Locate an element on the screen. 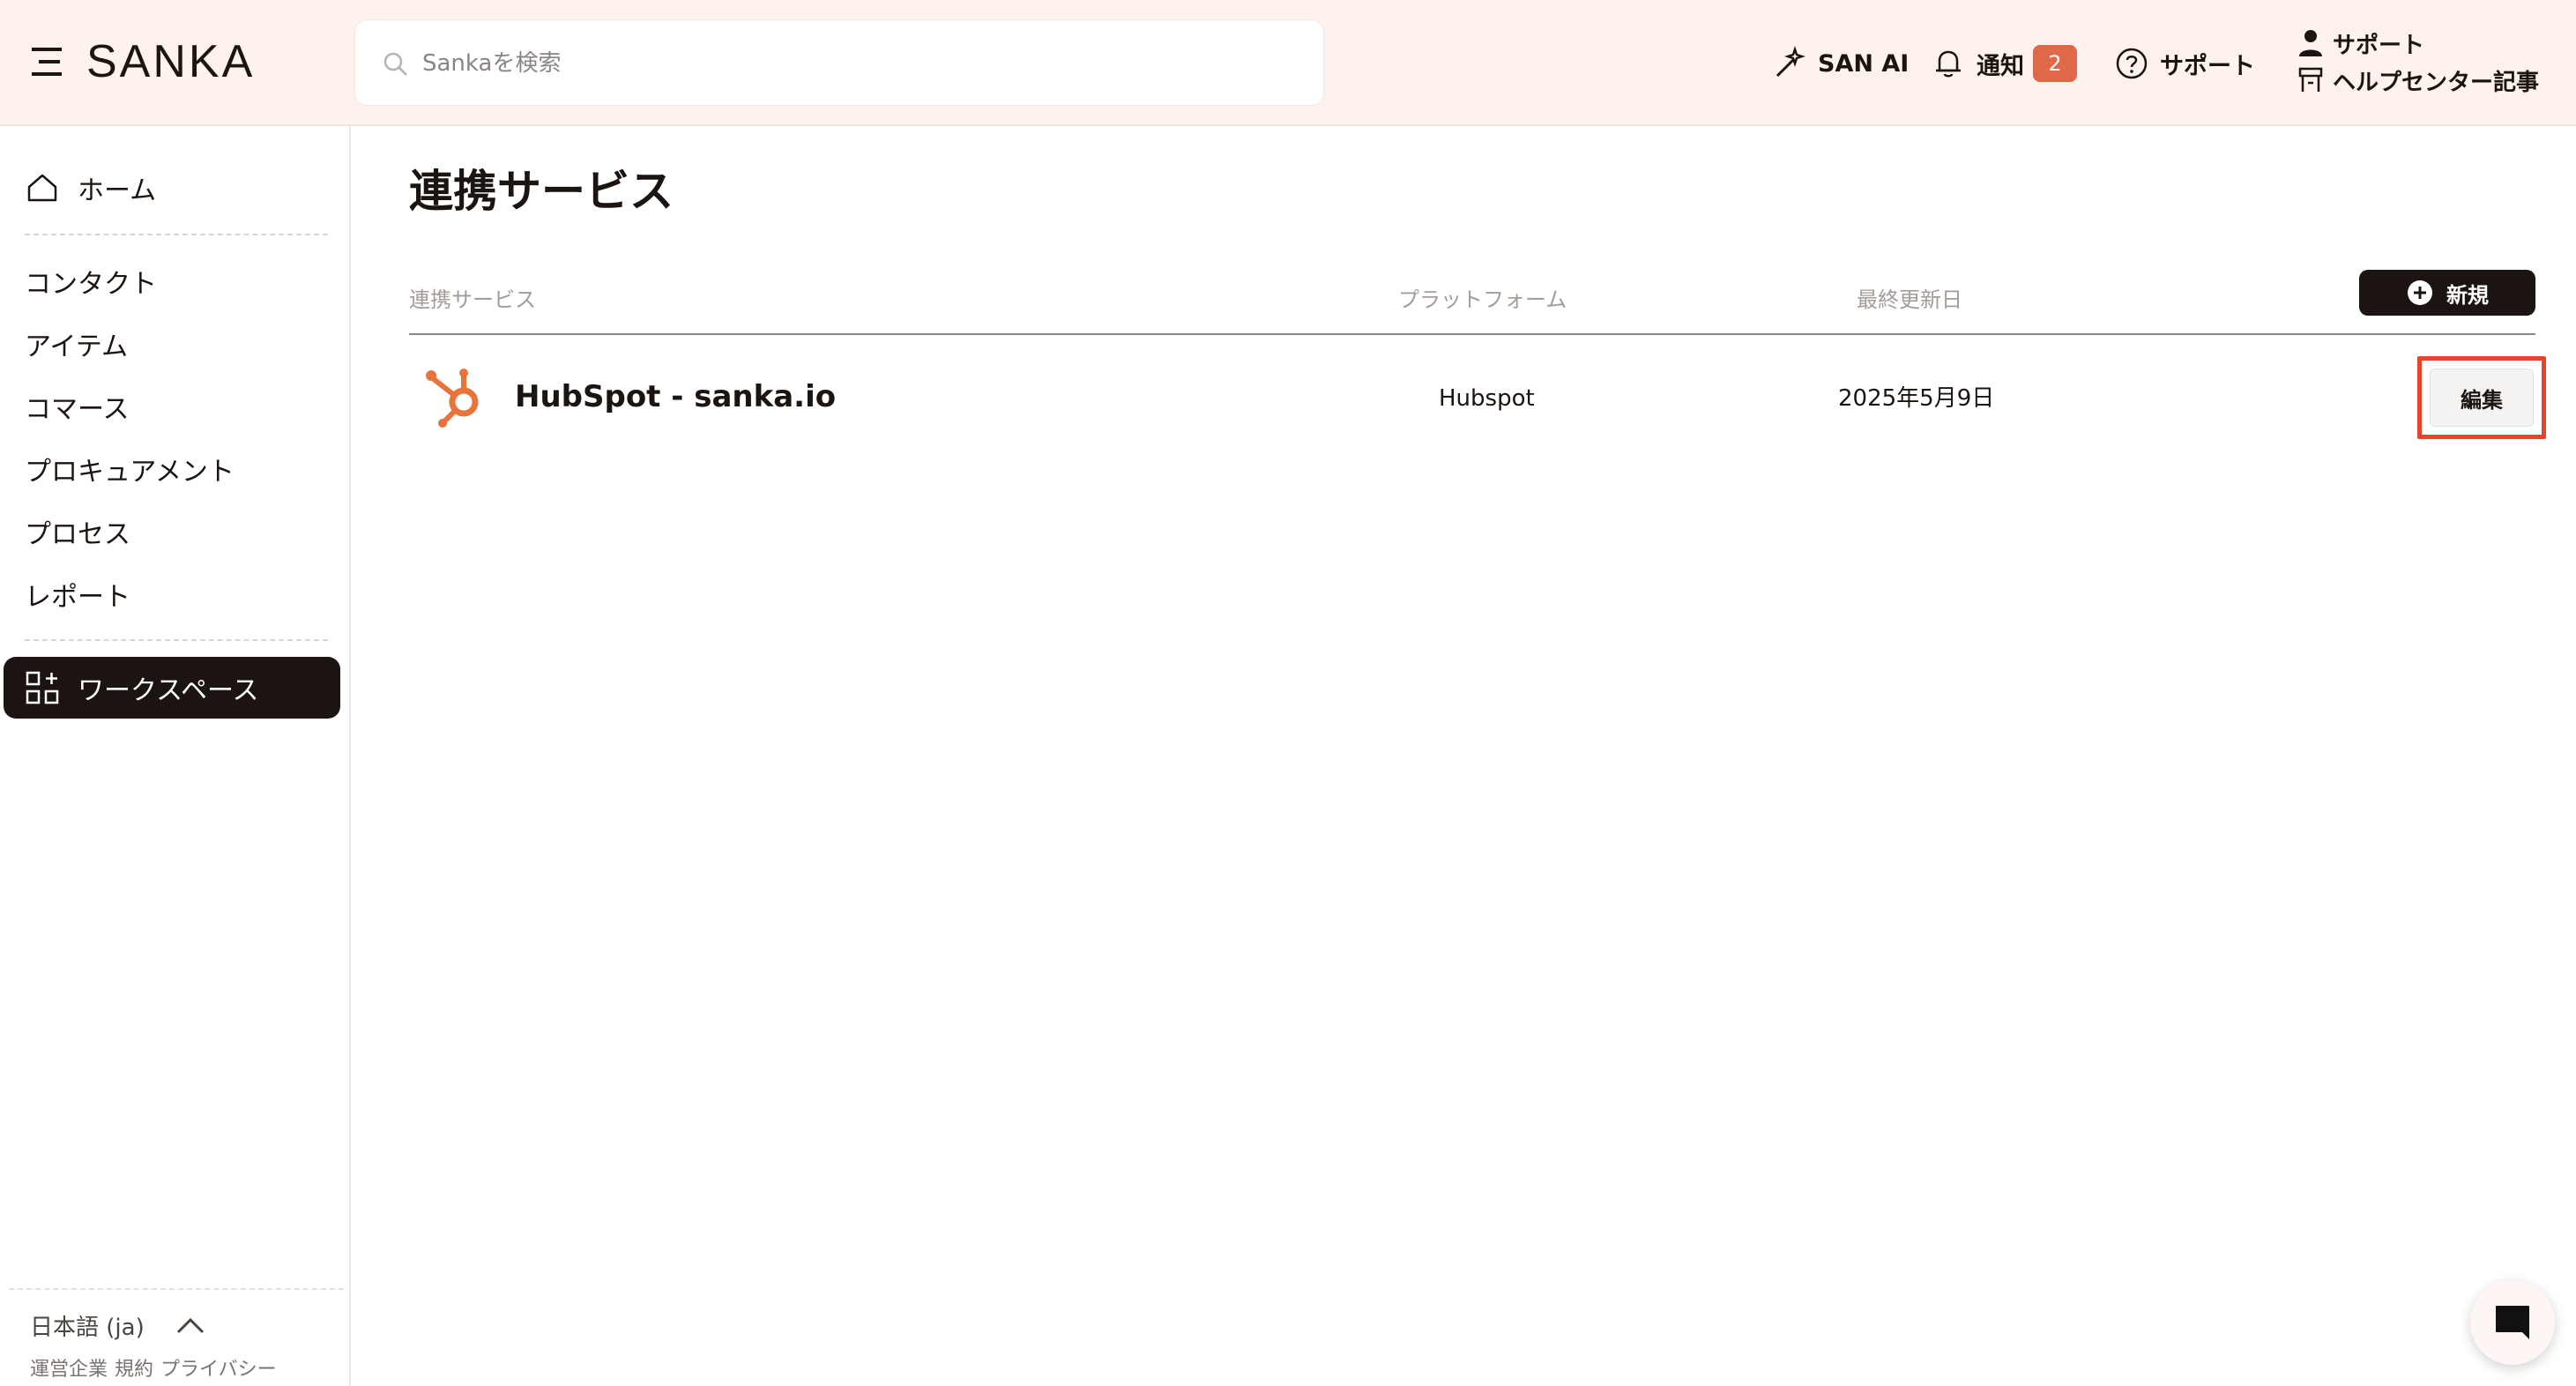 The width and height of the screenshot is (2576, 1386). search-input is located at coordinates (863, 64).